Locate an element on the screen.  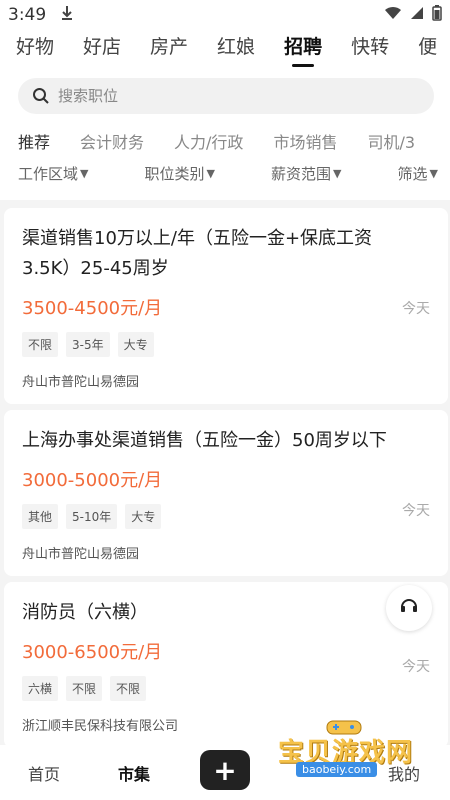
job-tag: 3-5年 is located at coordinates (88, 344).